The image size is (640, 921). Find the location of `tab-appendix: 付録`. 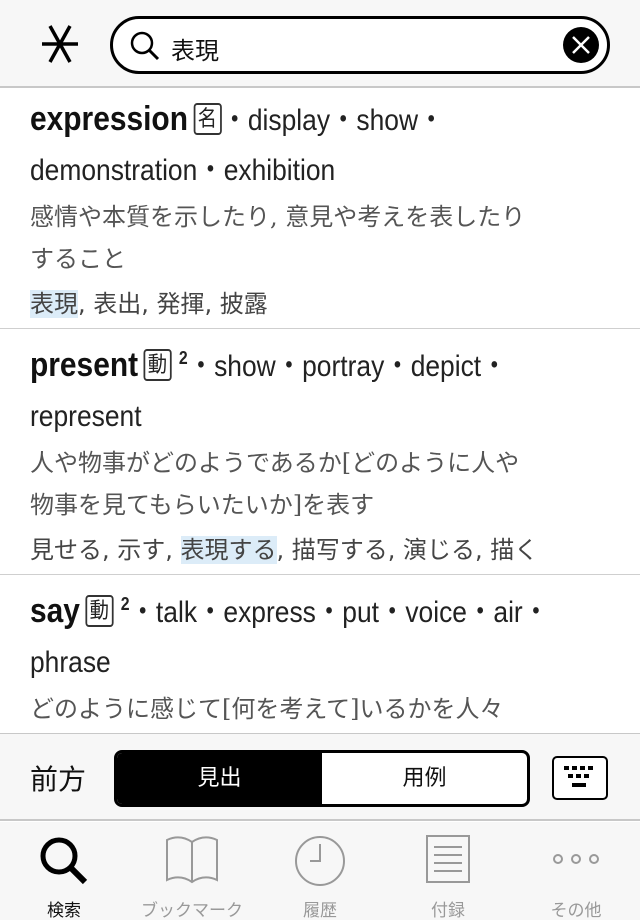

tab-appendix: 付録 is located at coordinates (448, 871).